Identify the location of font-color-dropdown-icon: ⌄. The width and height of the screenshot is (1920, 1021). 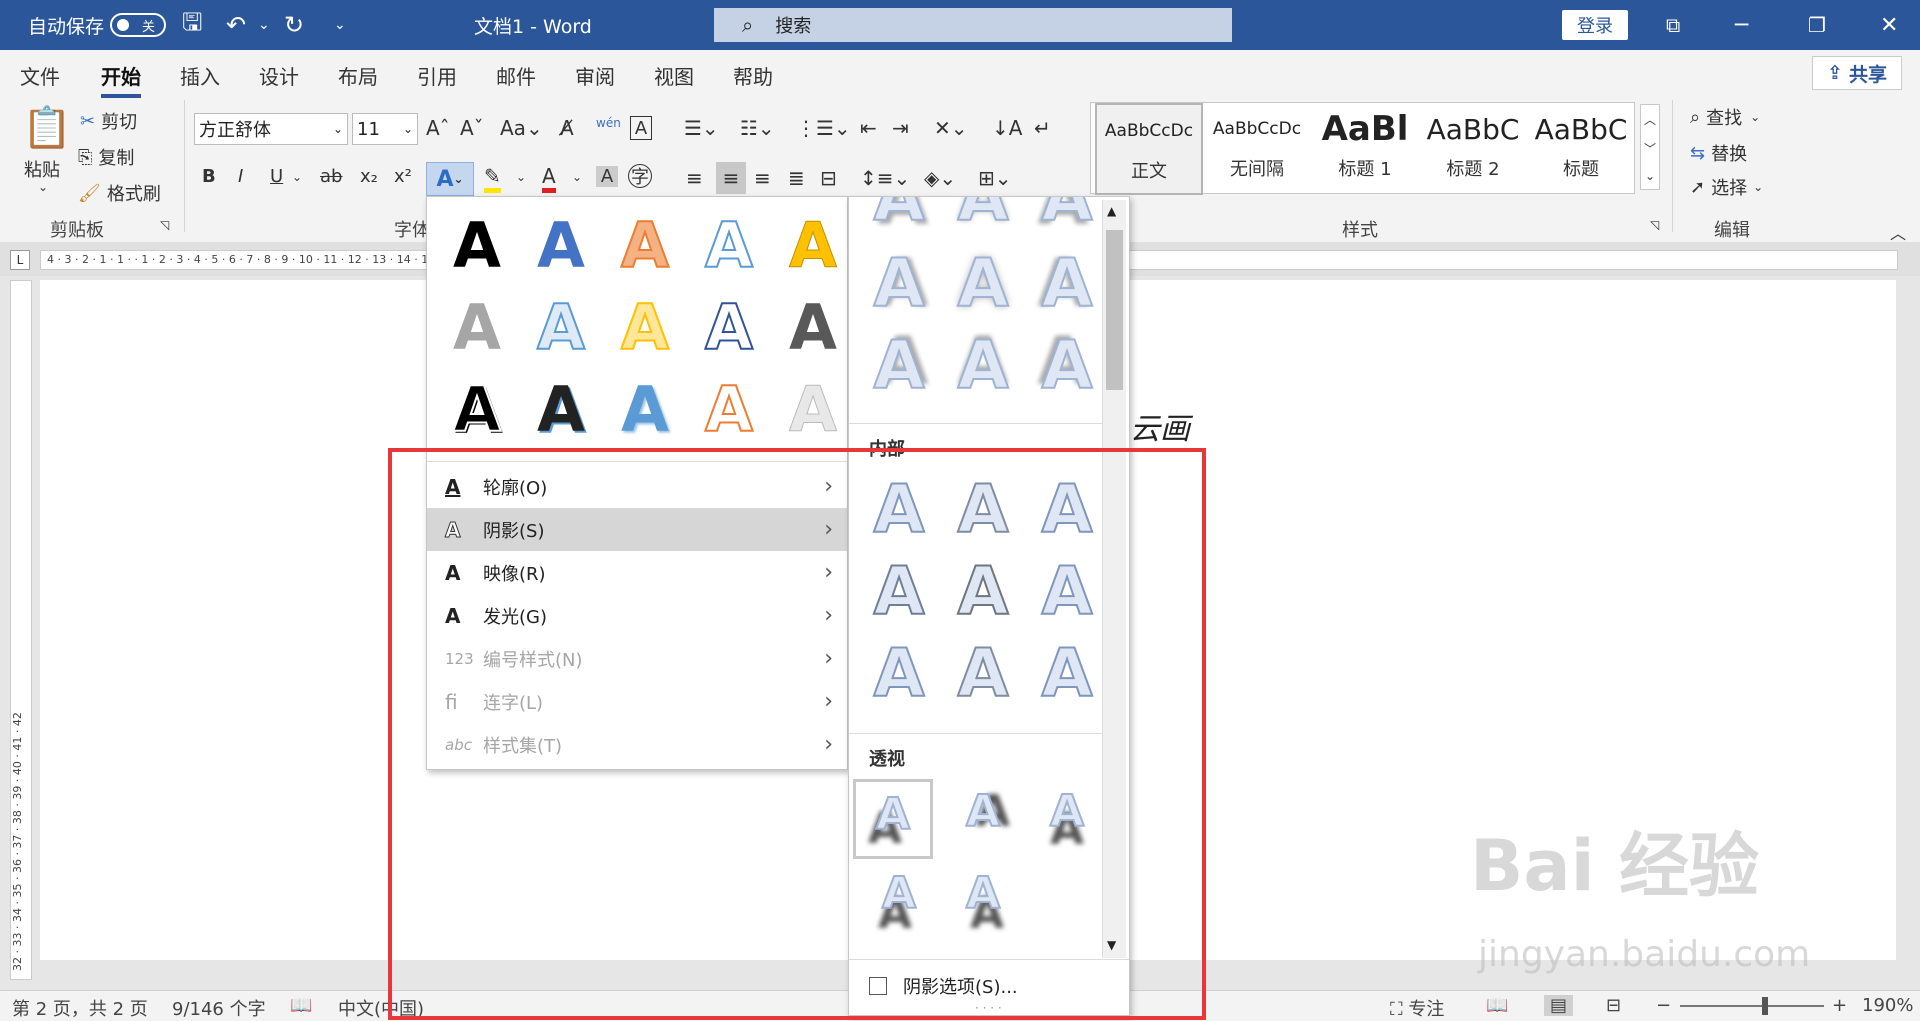
(577, 177).